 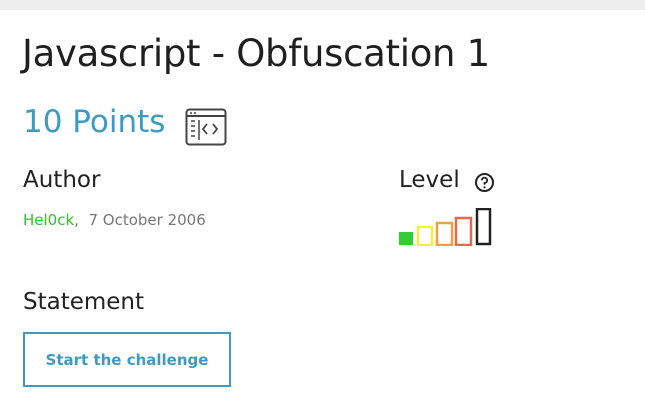 What do you see at coordinates (62, 180) in the screenshot?
I see `author-heading: Author` at bounding box center [62, 180].